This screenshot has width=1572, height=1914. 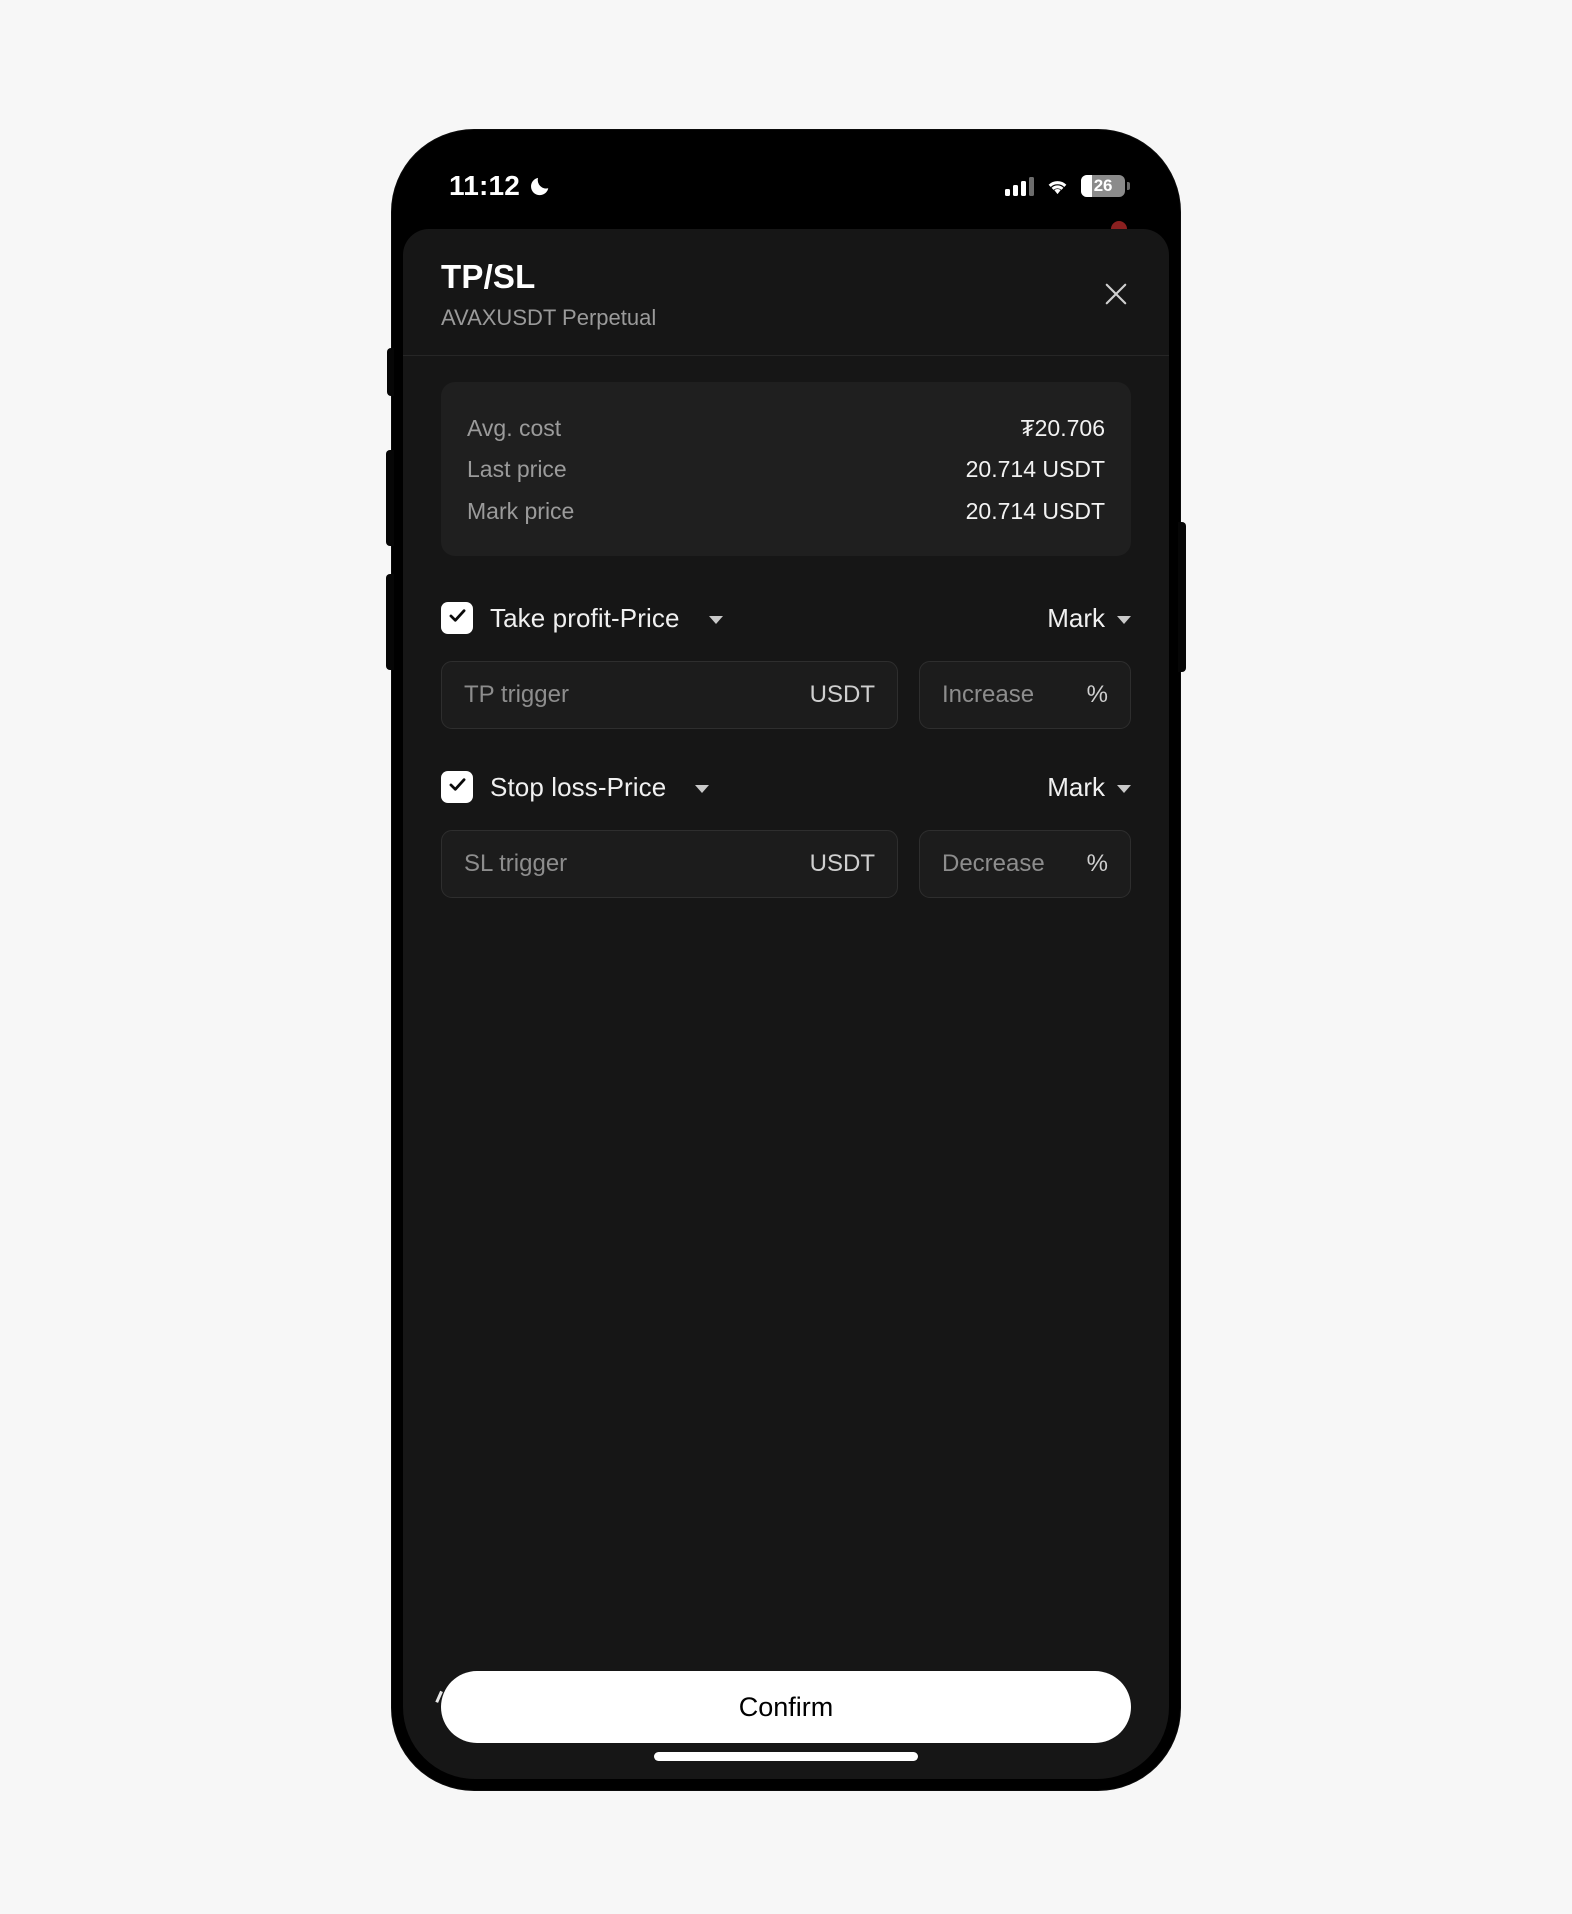 I want to click on stop-loss-inputs: SL trigger USDT Decrease %, so click(x=786, y=864).